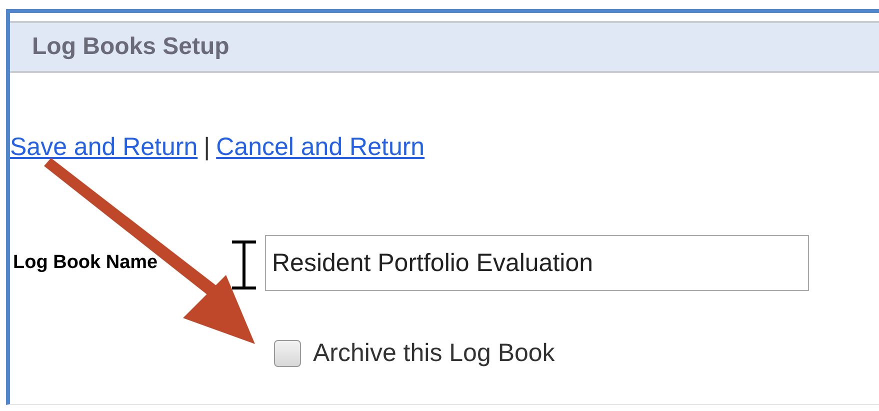 The height and width of the screenshot is (411, 879). What do you see at coordinates (434, 353) in the screenshot?
I see `archive-label: Archive this Log Book` at bounding box center [434, 353].